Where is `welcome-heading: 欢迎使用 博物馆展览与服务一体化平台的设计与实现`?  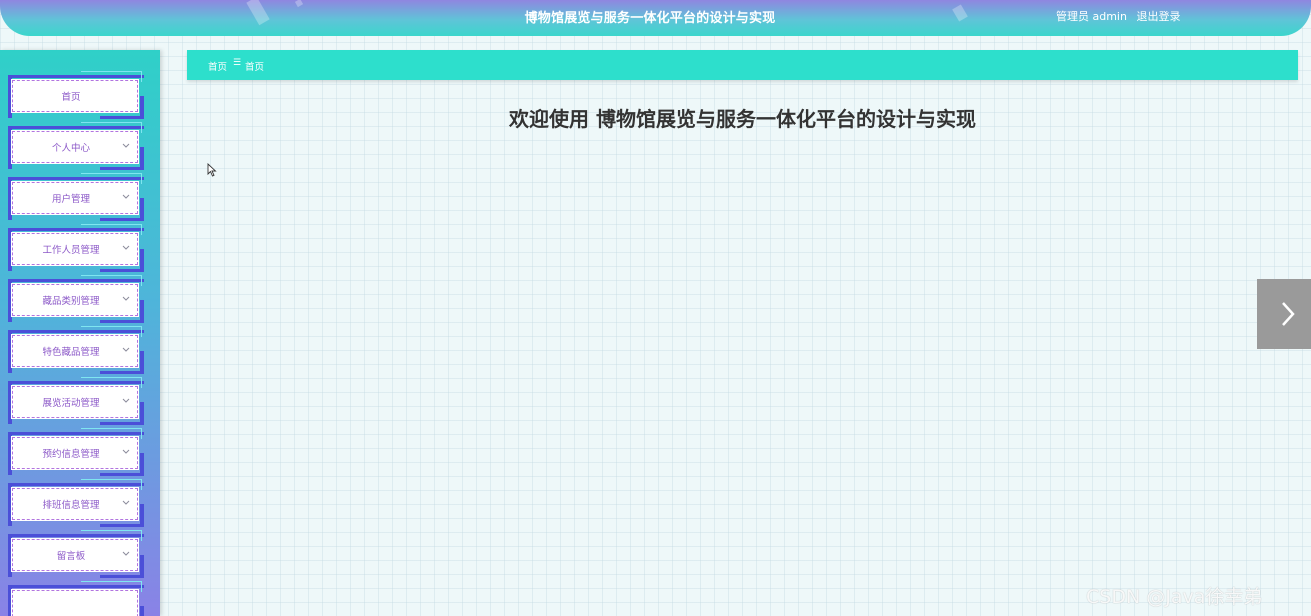
welcome-heading: 欢迎使用 博物馆展览与服务一体化平台的设计与实现 is located at coordinates (742, 119).